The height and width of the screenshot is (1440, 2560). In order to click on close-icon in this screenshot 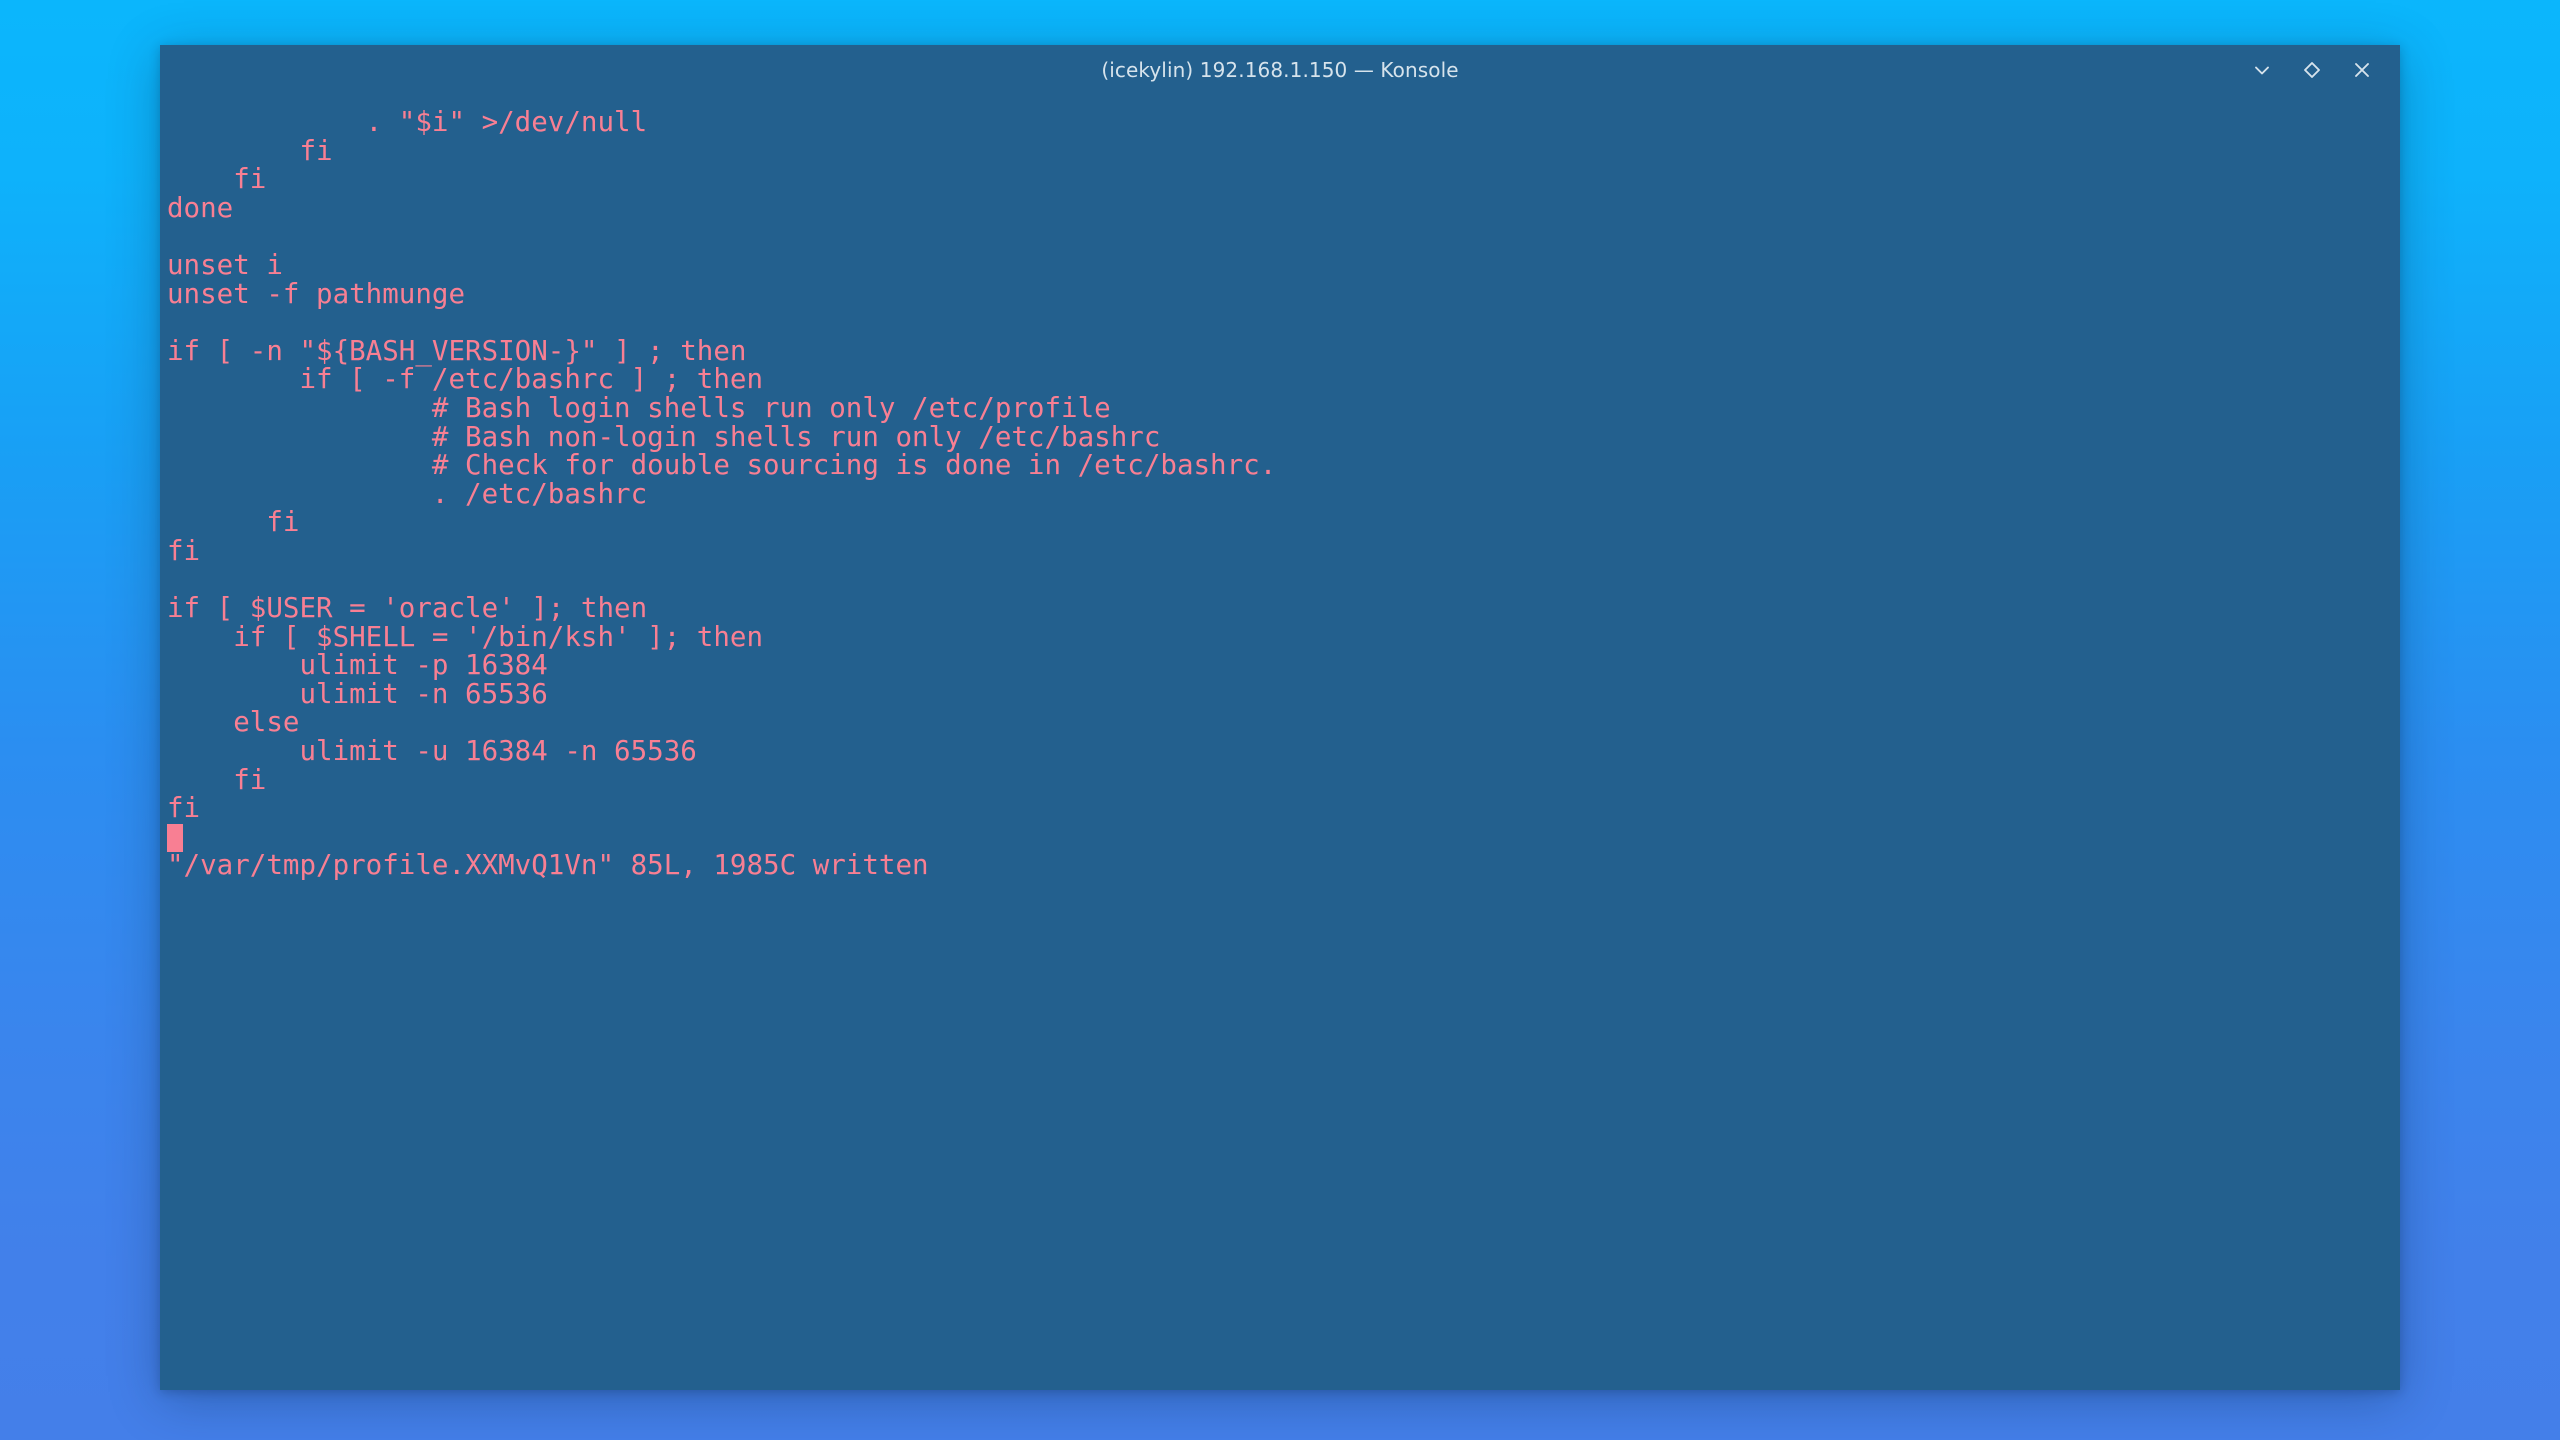, I will do `click(2362, 70)`.